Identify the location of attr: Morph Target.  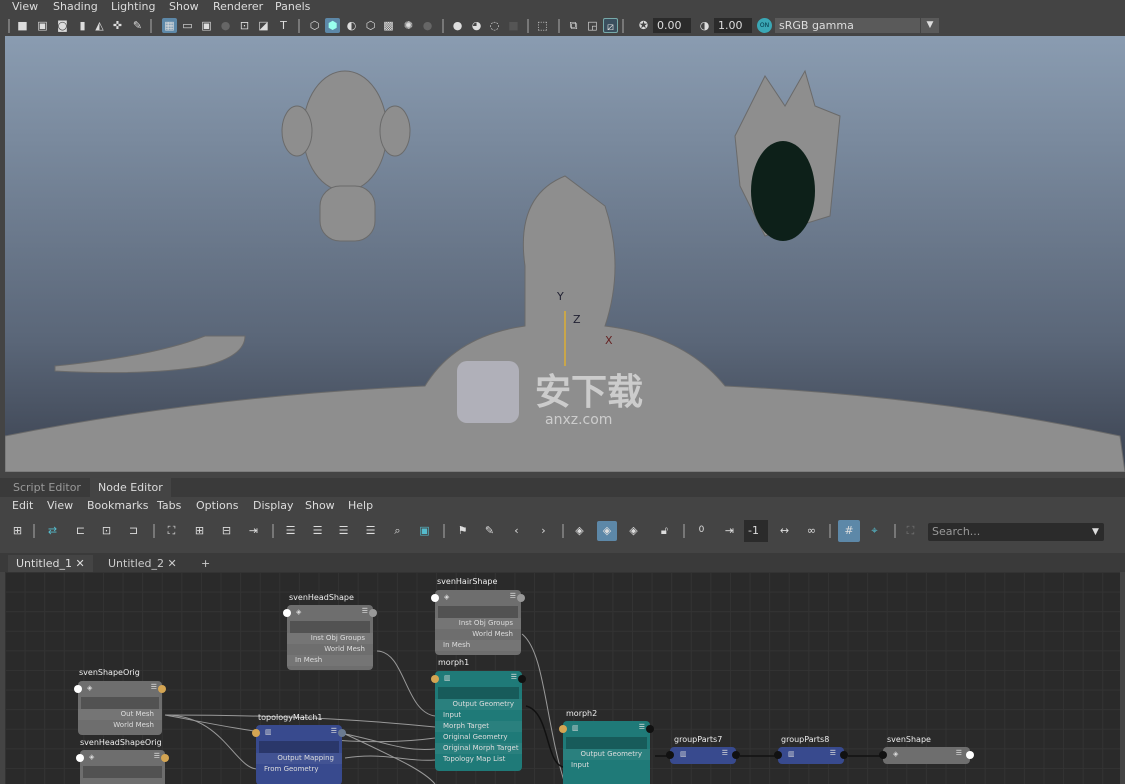
(478, 726).